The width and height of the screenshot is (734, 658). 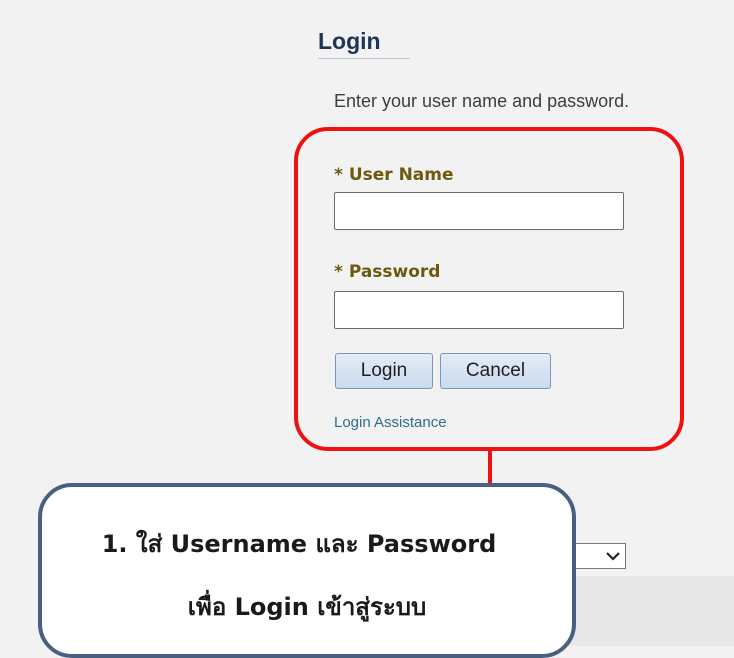 I want to click on callout-text-line-1: 1. ใส่ Username และ Password, so click(x=299, y=544).